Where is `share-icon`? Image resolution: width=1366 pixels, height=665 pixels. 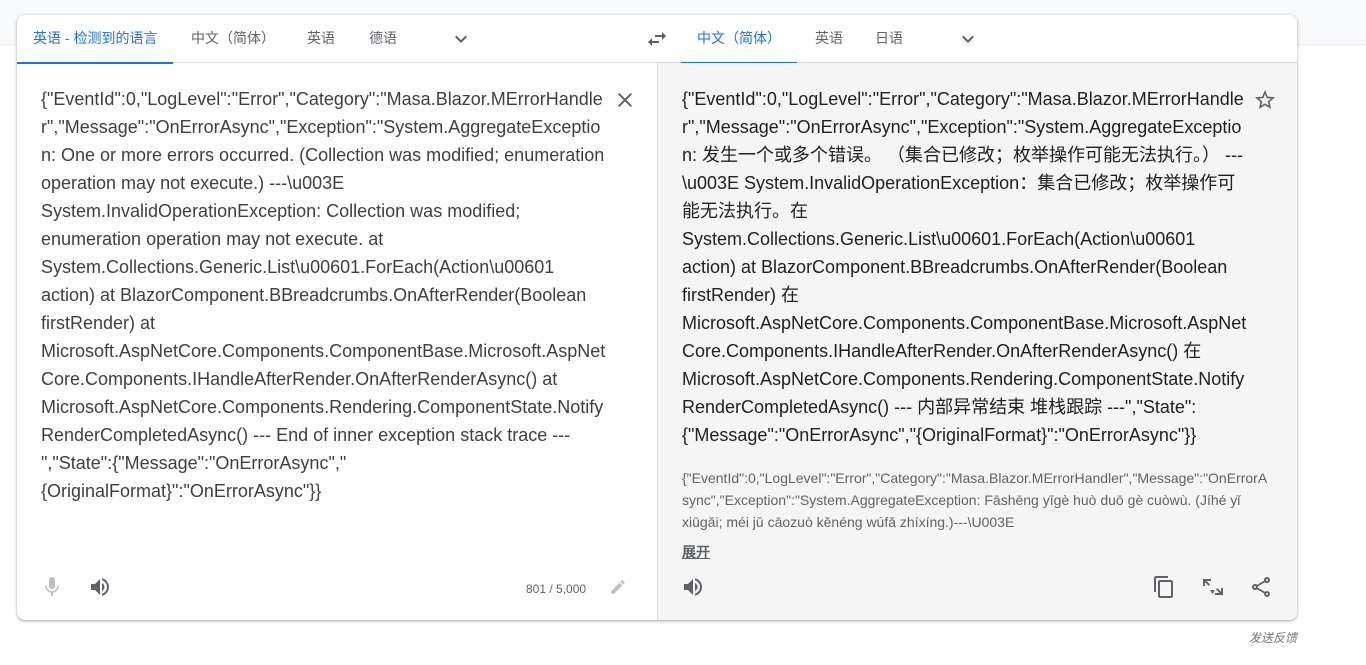
share-icon is located at coordinates (1261, 587).